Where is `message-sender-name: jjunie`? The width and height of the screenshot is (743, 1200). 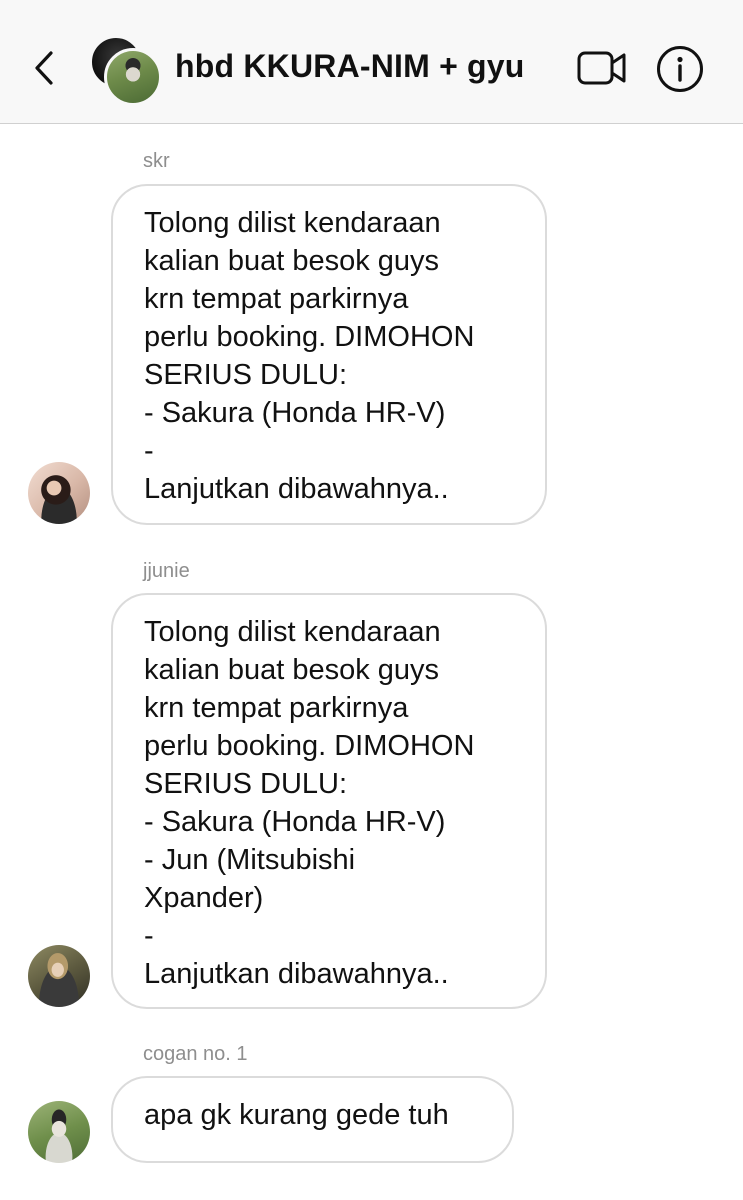
message-sender-name: jjunie is located at coordinates (166, 571).